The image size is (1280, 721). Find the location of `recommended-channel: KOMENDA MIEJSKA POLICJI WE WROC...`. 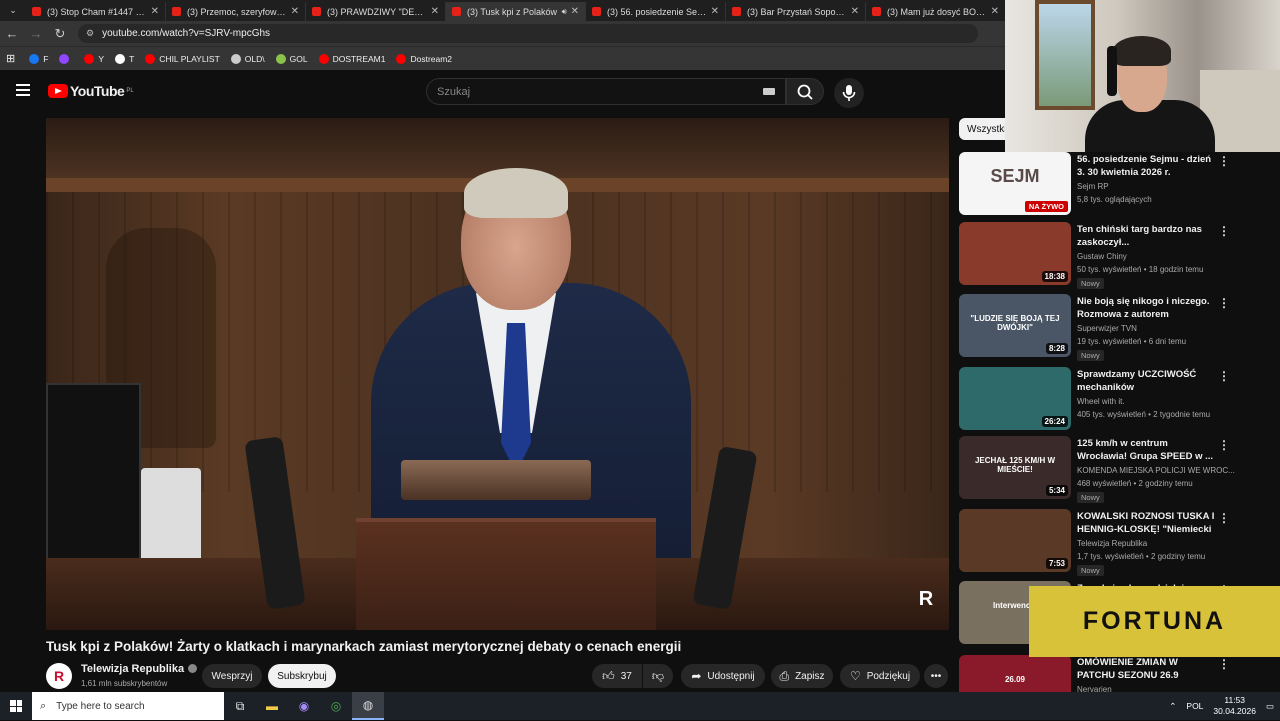

recommended-channel: KOMENDA MIEJSKA POLICJI WE WROC... is located at coordinates (1156, 470).